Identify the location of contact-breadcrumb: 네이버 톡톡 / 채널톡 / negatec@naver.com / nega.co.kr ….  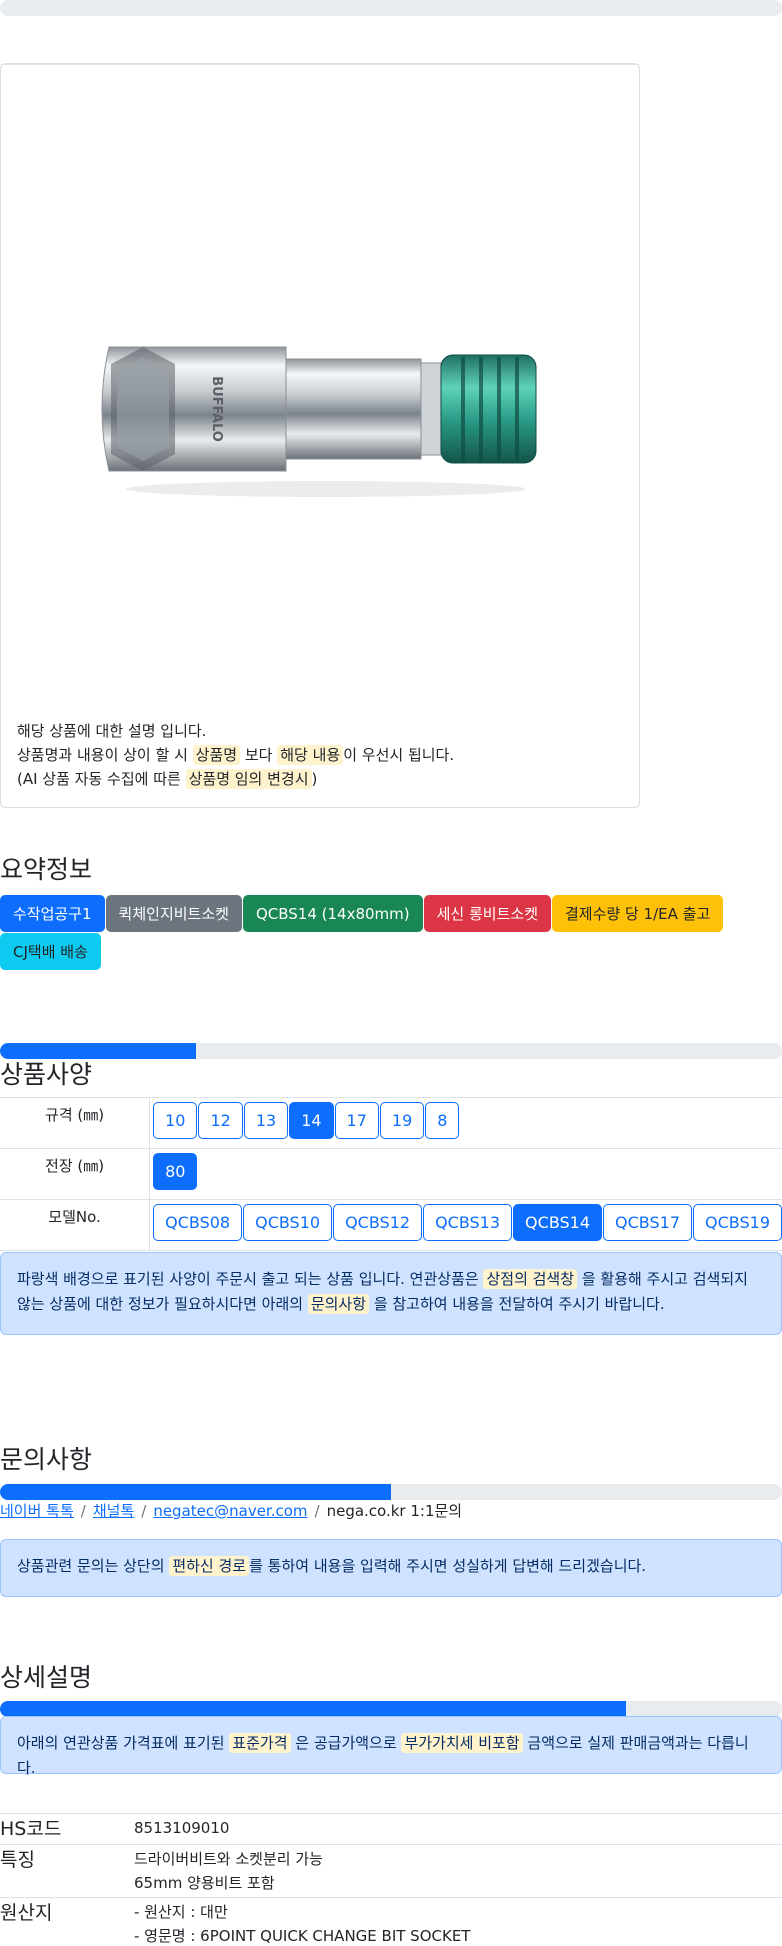
(231, 1510).